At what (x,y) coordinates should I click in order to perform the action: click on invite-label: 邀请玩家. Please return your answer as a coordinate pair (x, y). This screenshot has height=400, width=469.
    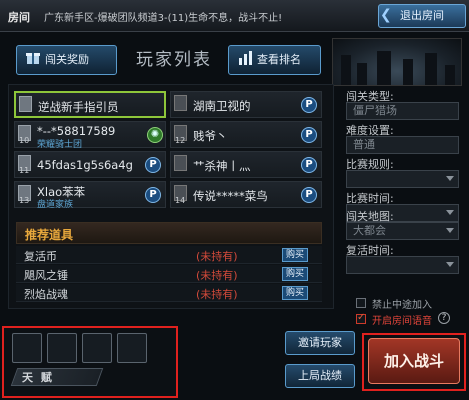
    Looking at the image, I should click on (320, 342).